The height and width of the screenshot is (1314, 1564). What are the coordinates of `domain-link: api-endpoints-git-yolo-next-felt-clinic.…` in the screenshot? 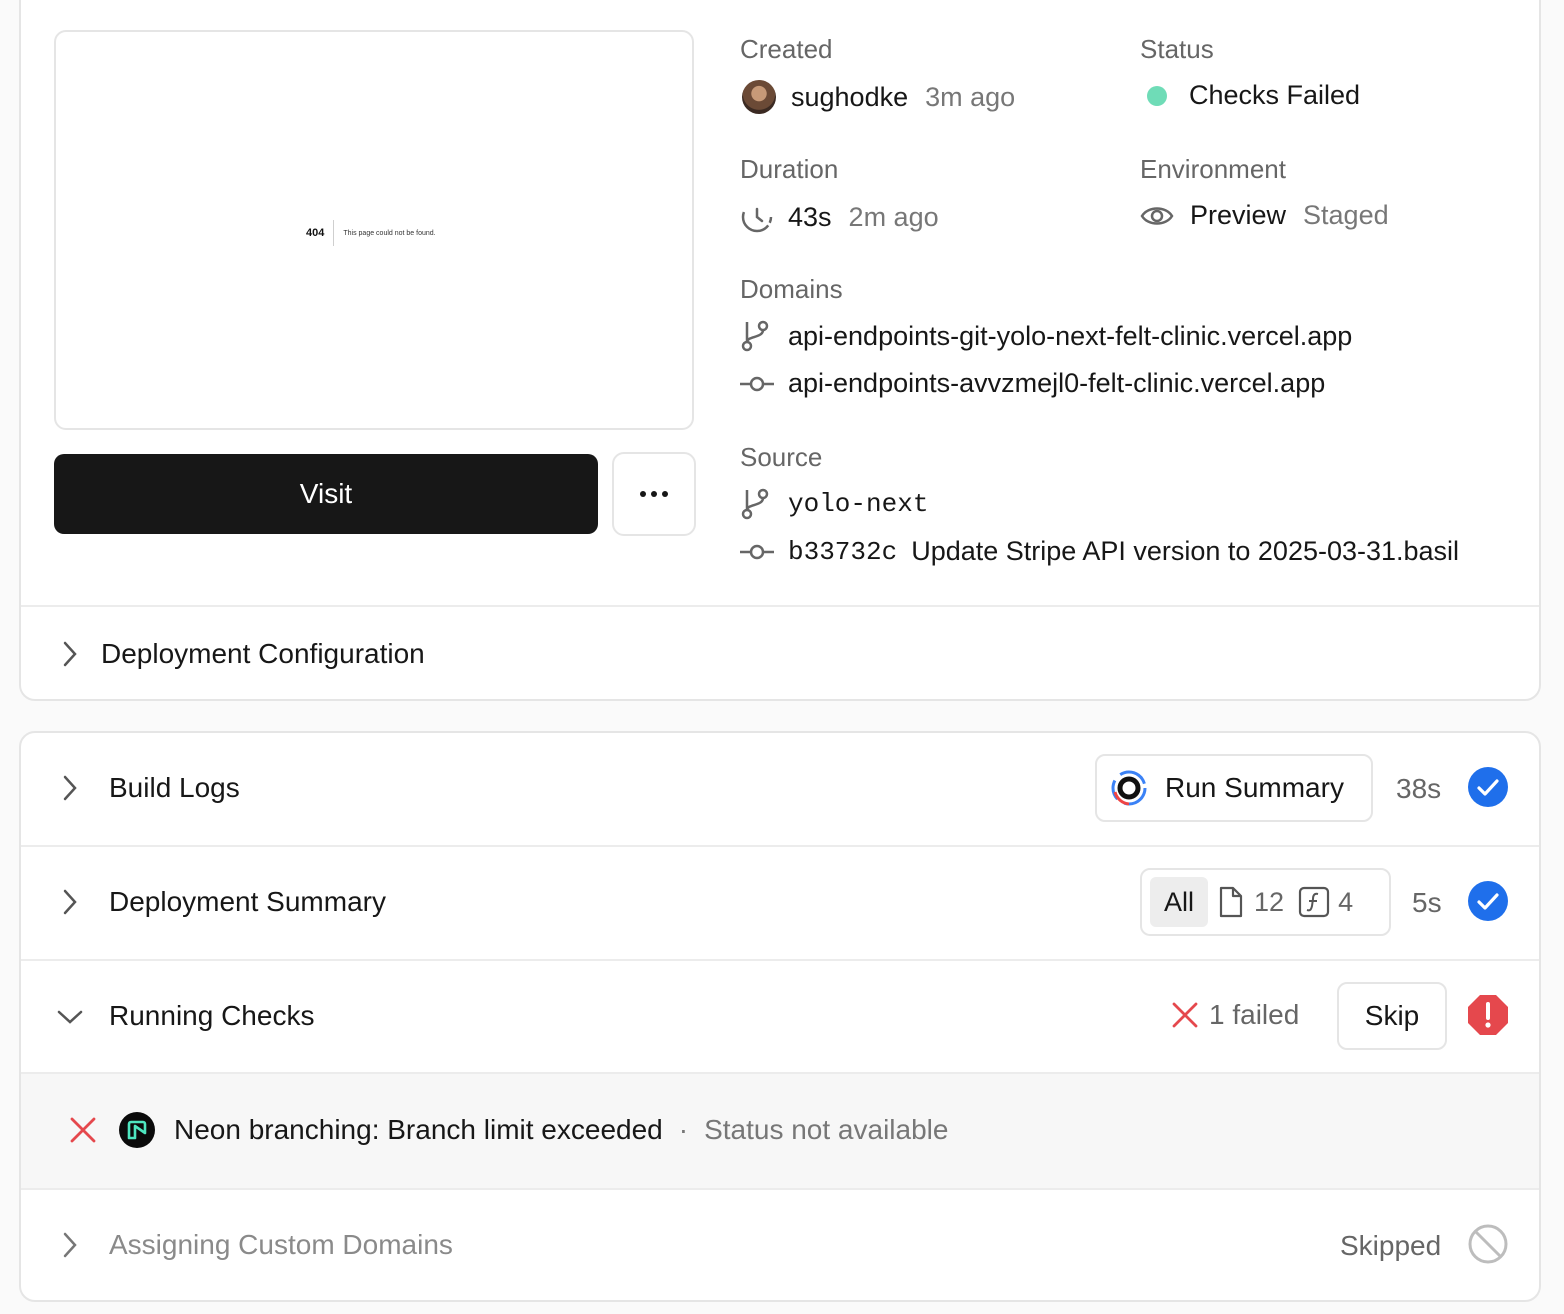 It's located at (1070, 336).